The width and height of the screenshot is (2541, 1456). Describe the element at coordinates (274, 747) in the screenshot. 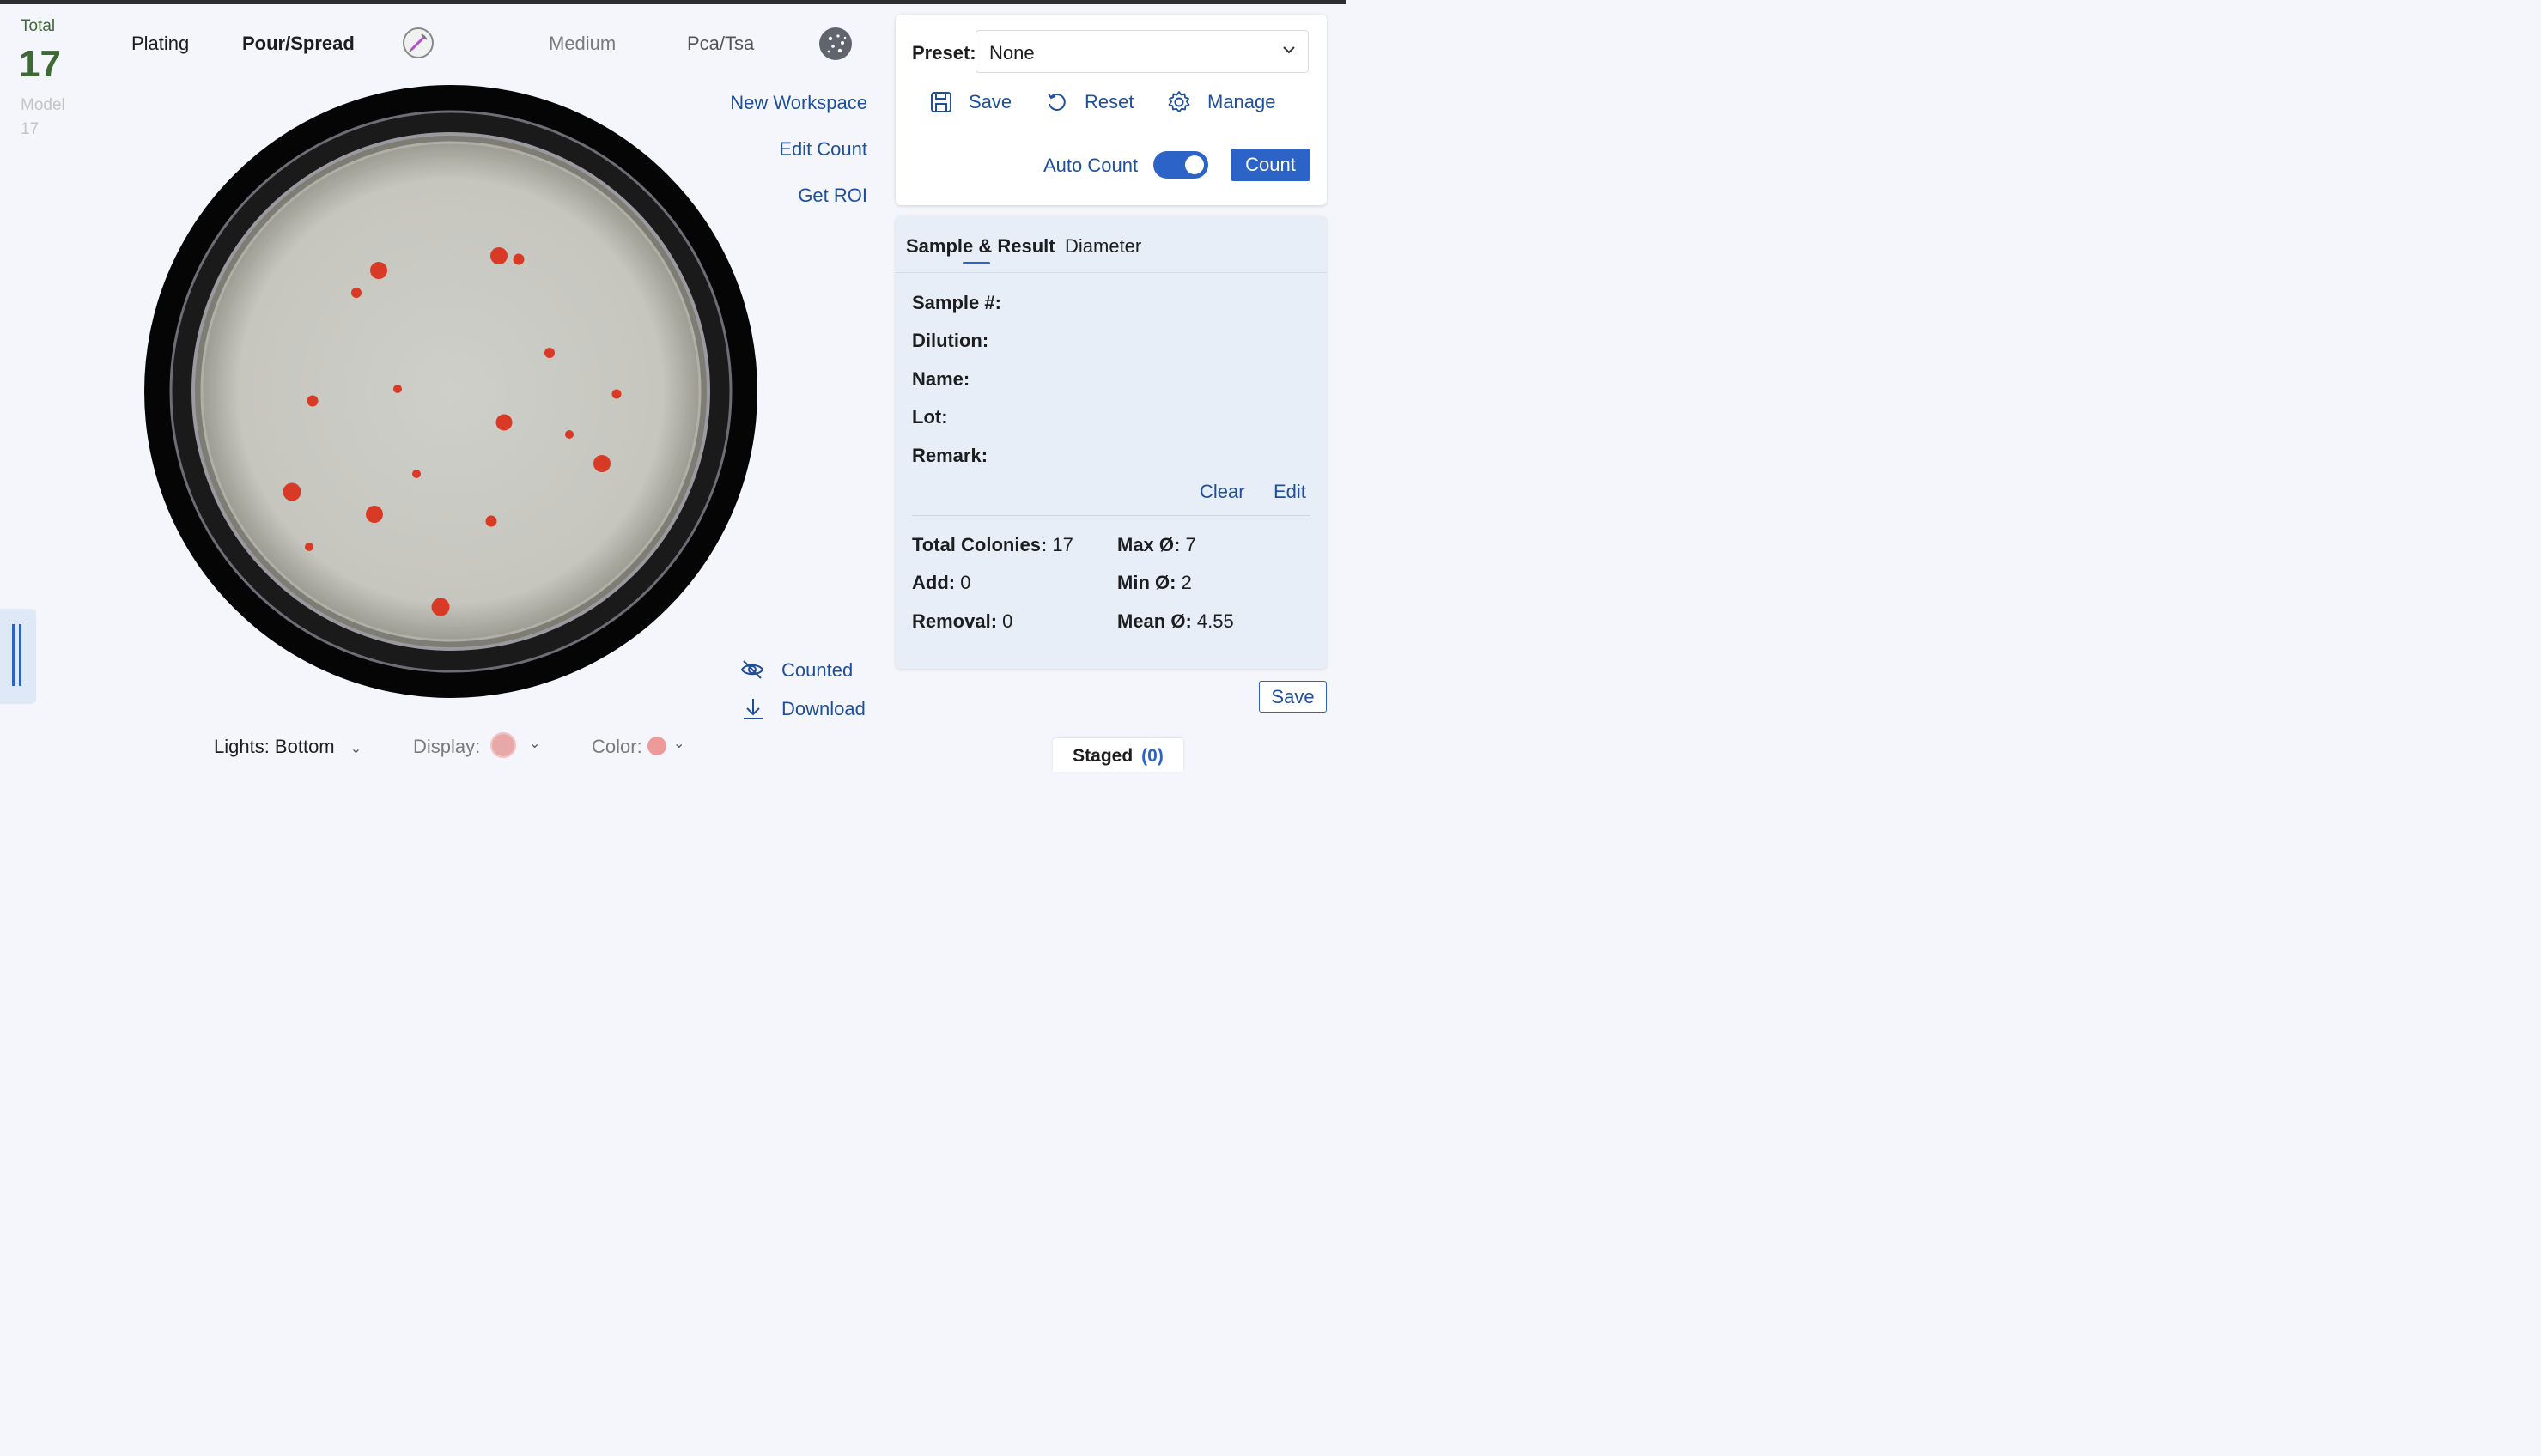

I see `lights-label: Lights: Bottom` at that location.